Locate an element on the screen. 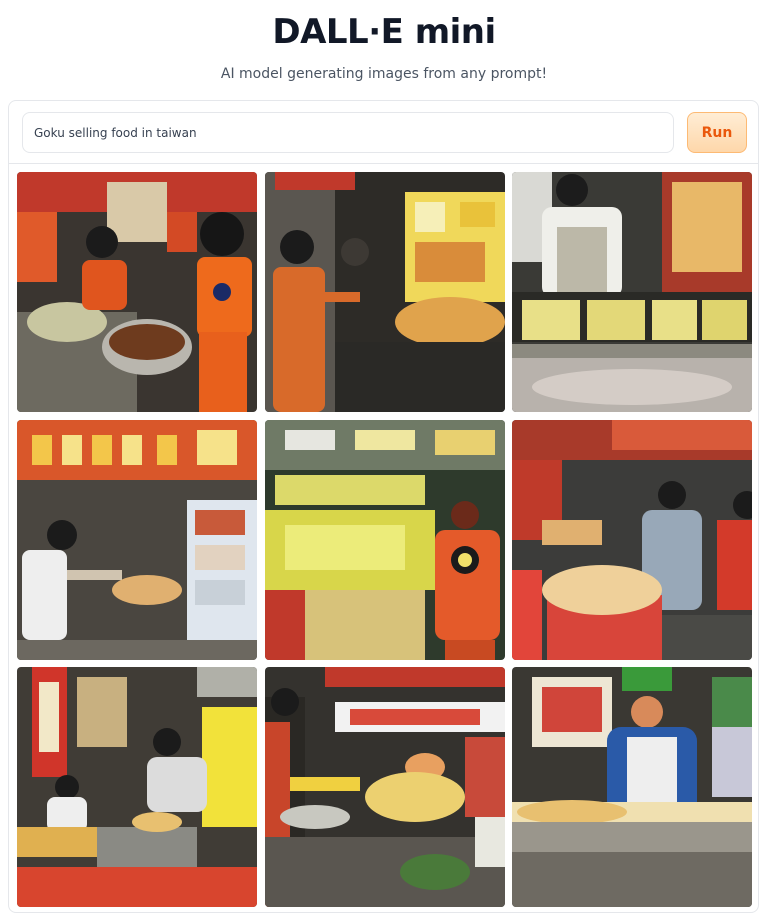 The image size is (768, 924). generated-image-1-art is located at coordinates (137, 292).